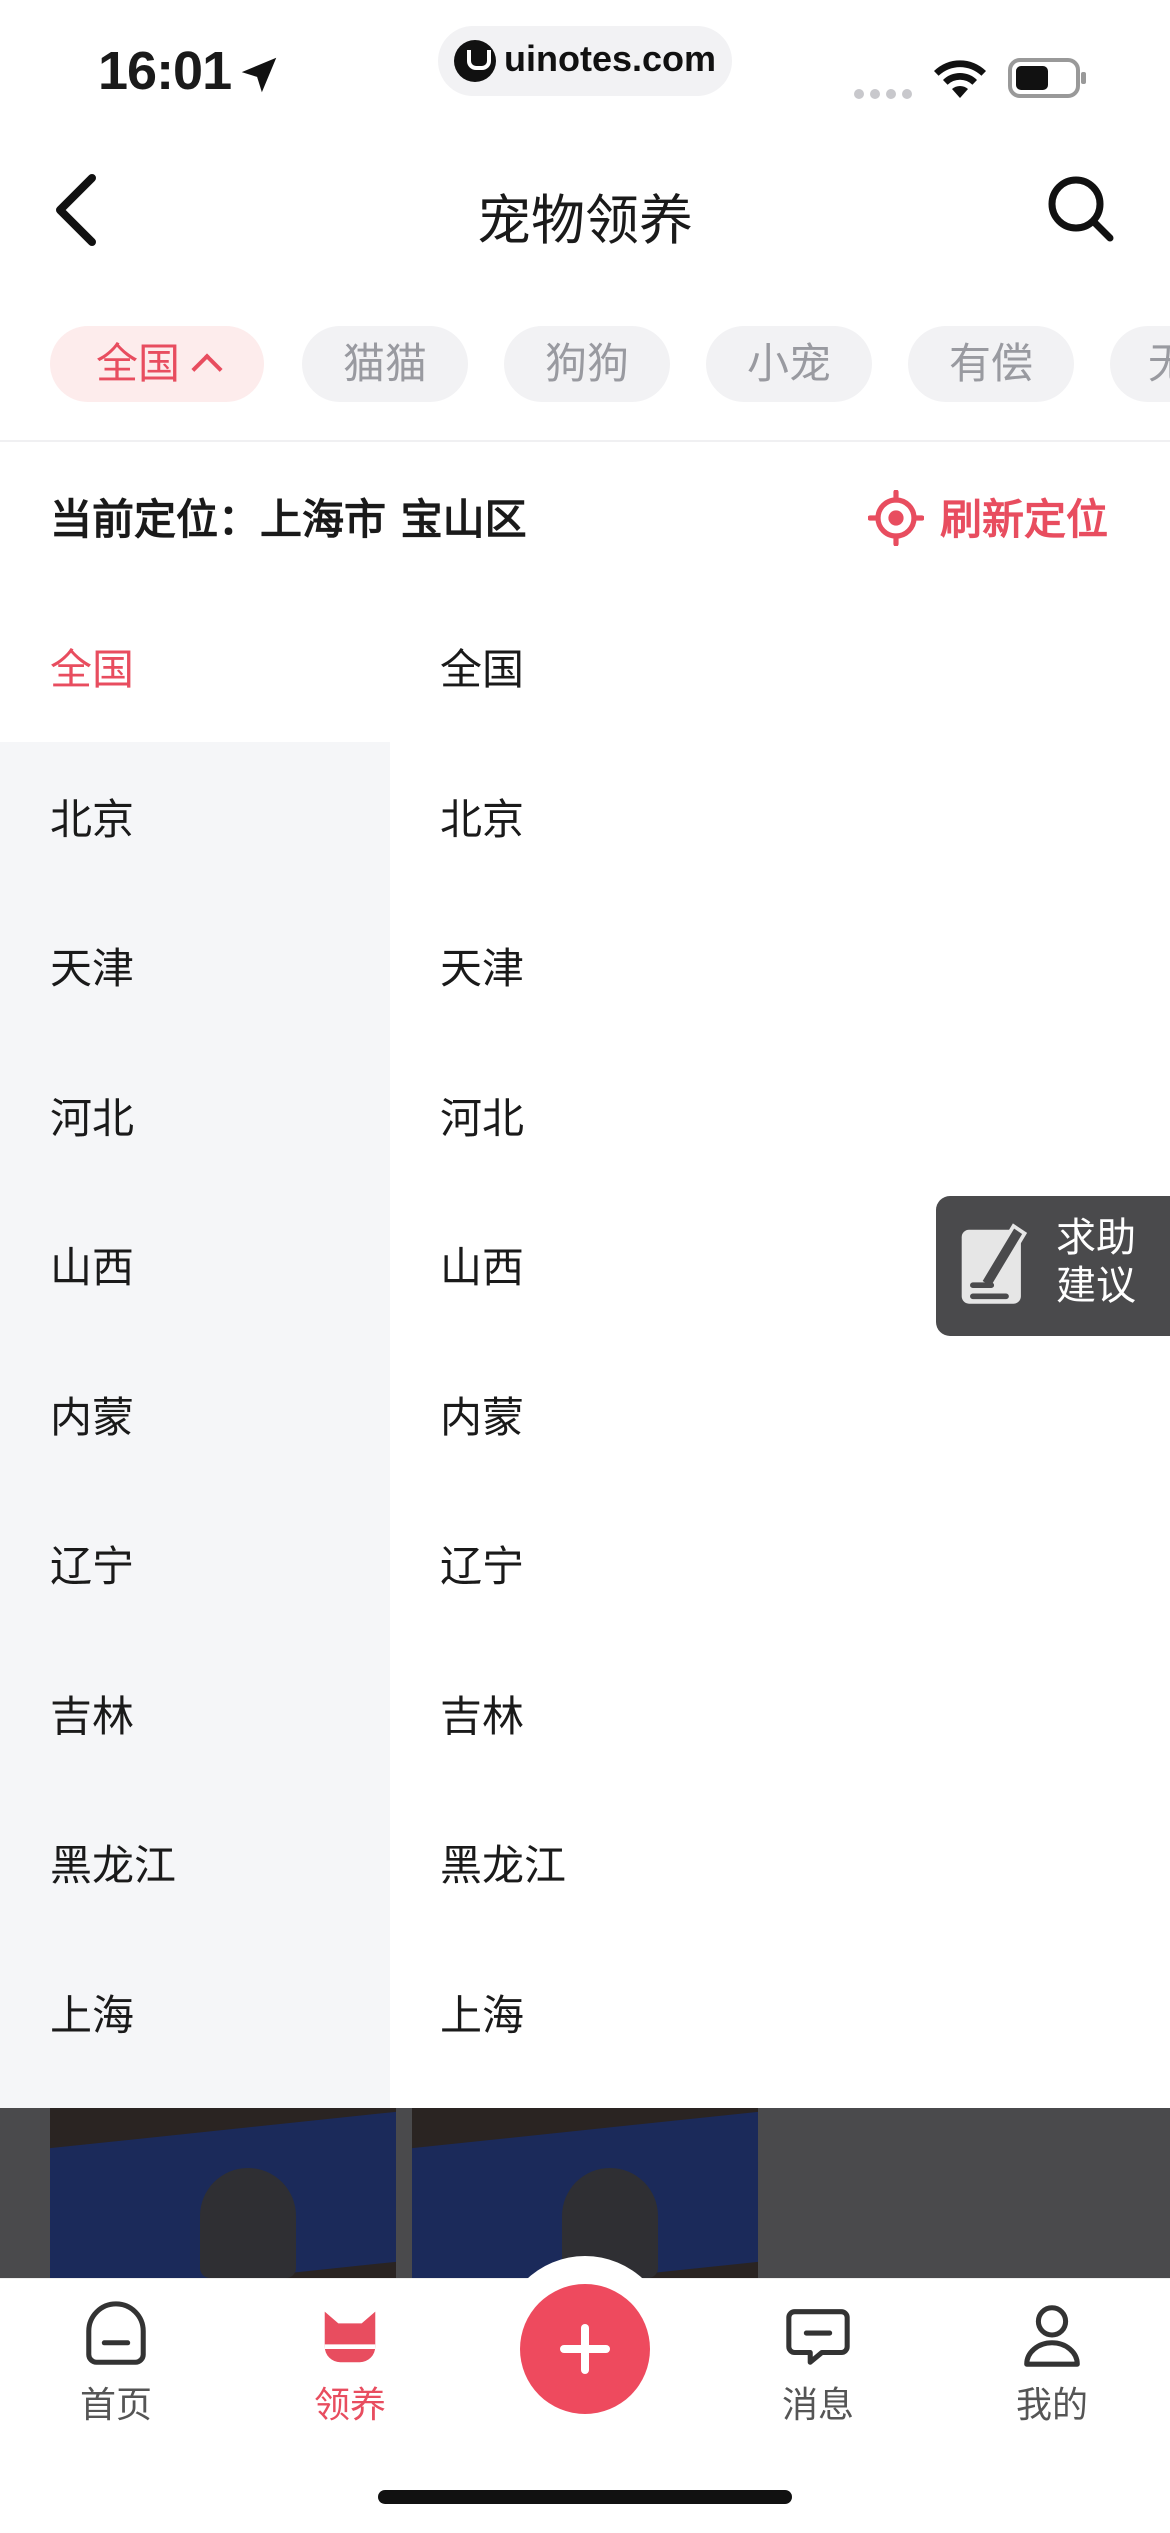  What do you see at coordinates (482, 666) in the screenshot?
I see `city-item: 全国` at bounding box center [482, 666].